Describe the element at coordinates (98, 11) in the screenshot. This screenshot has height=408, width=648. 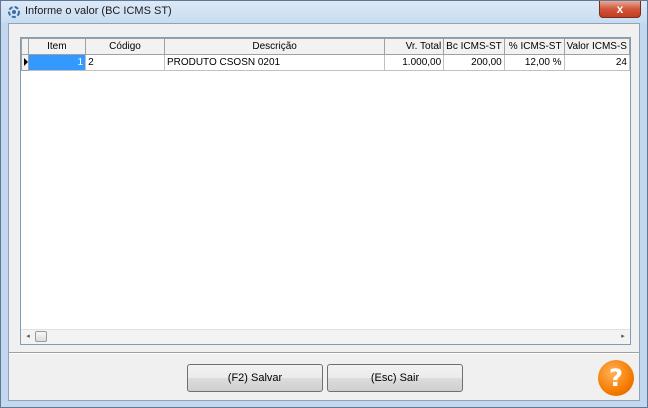
I see `window-title: Informe o valor (BC ICMS ST)` at that location.